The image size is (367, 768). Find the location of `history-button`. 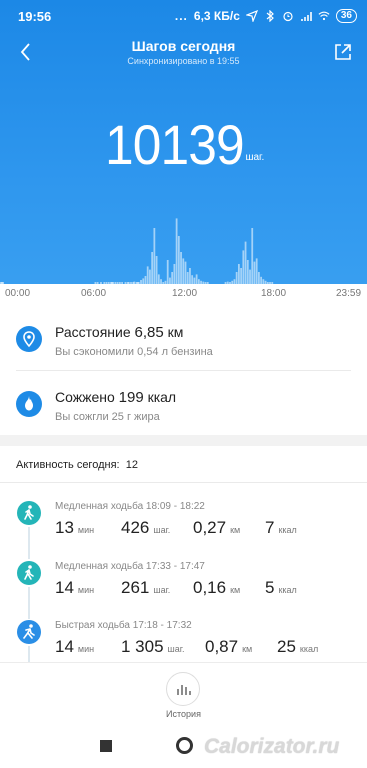

history-button is located at coordinates (183, 689).